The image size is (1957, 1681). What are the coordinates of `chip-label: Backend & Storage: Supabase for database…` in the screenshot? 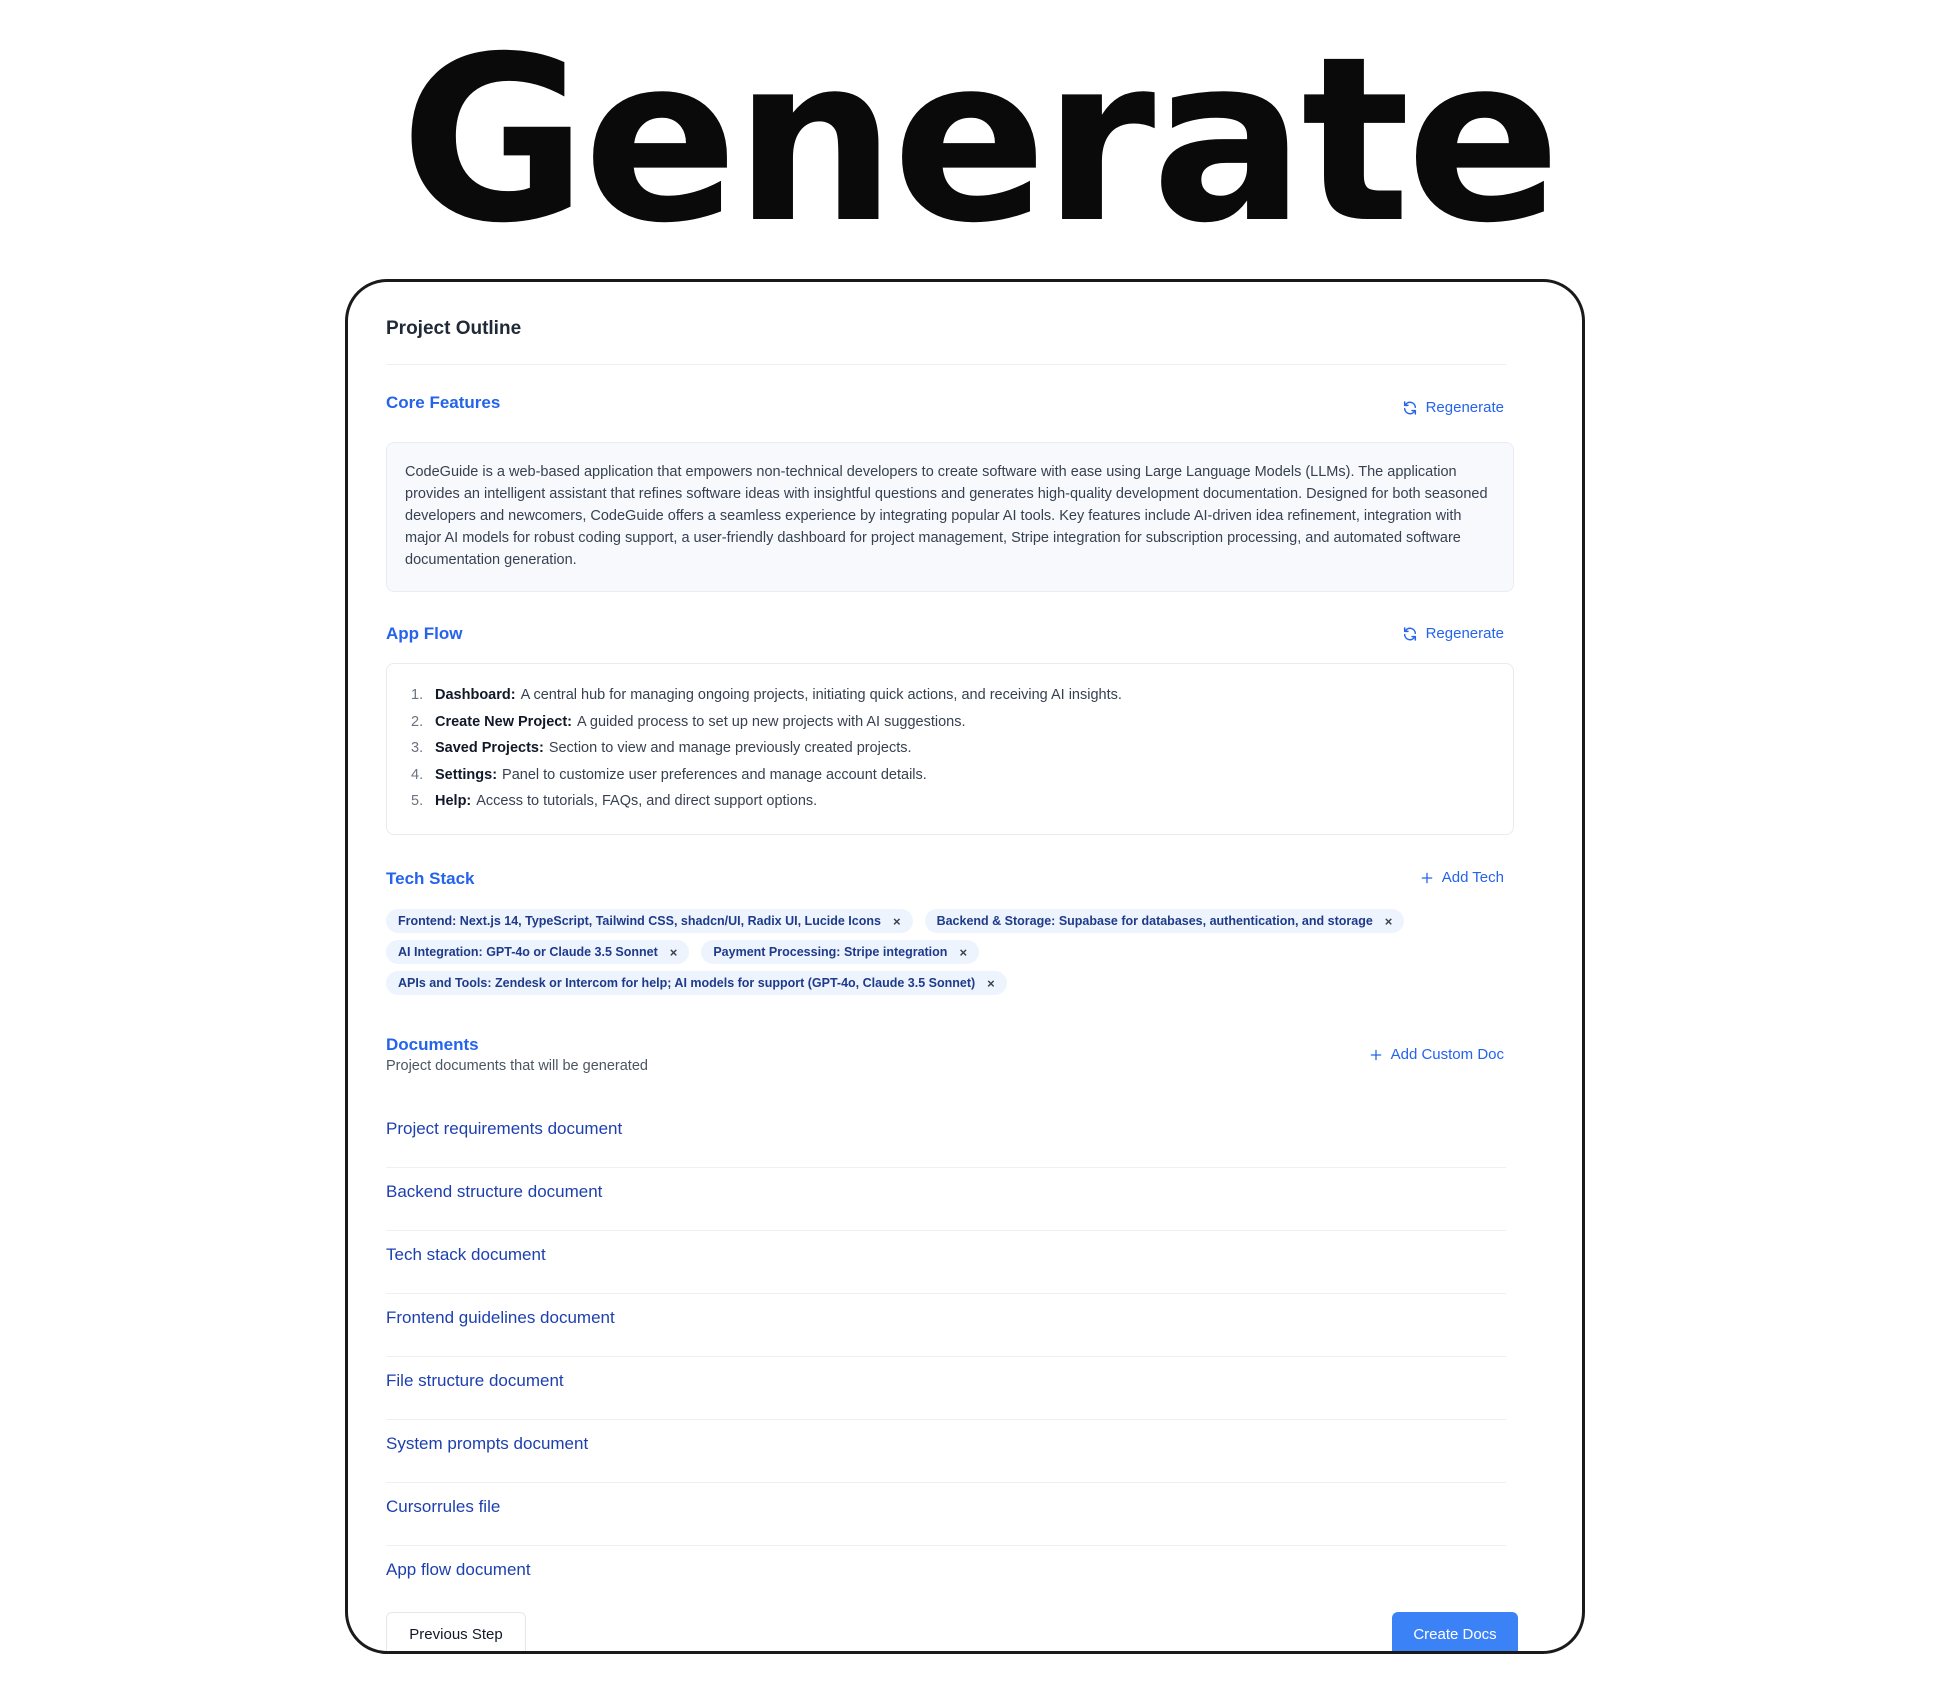 It's located at (1154, 921).